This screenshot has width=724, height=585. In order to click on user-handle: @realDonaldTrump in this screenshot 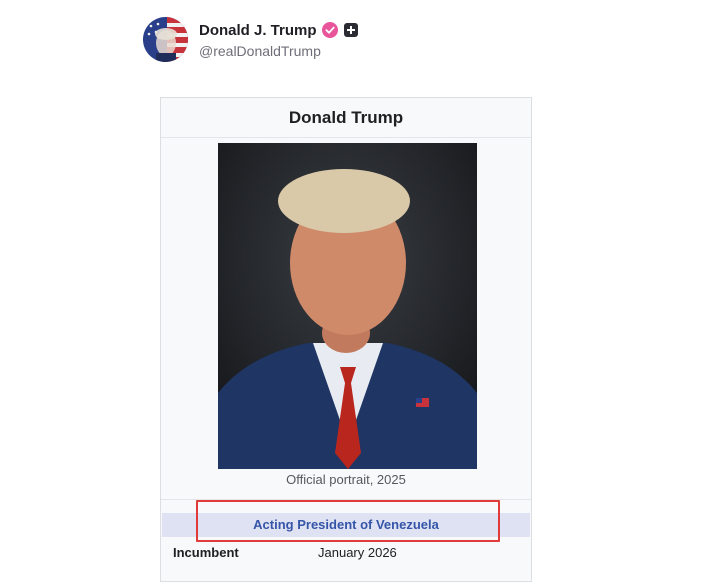, I will do `click(278, 51)`.